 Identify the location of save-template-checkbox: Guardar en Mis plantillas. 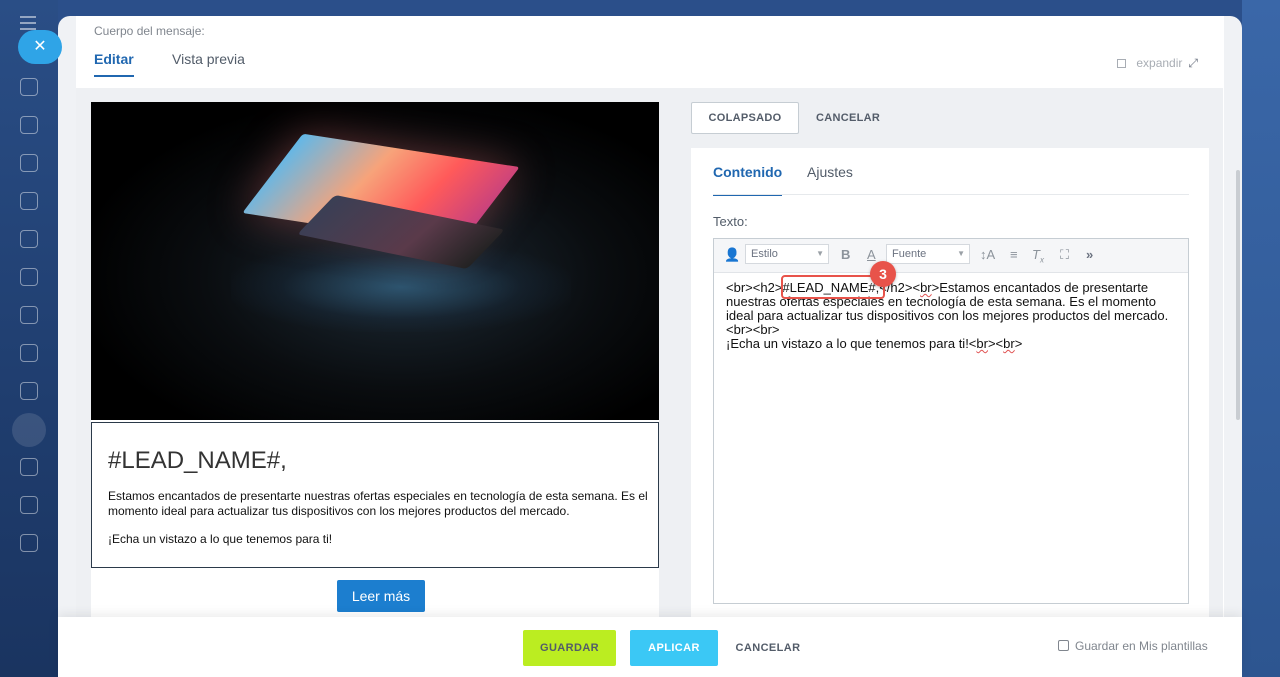
(1133, 646).